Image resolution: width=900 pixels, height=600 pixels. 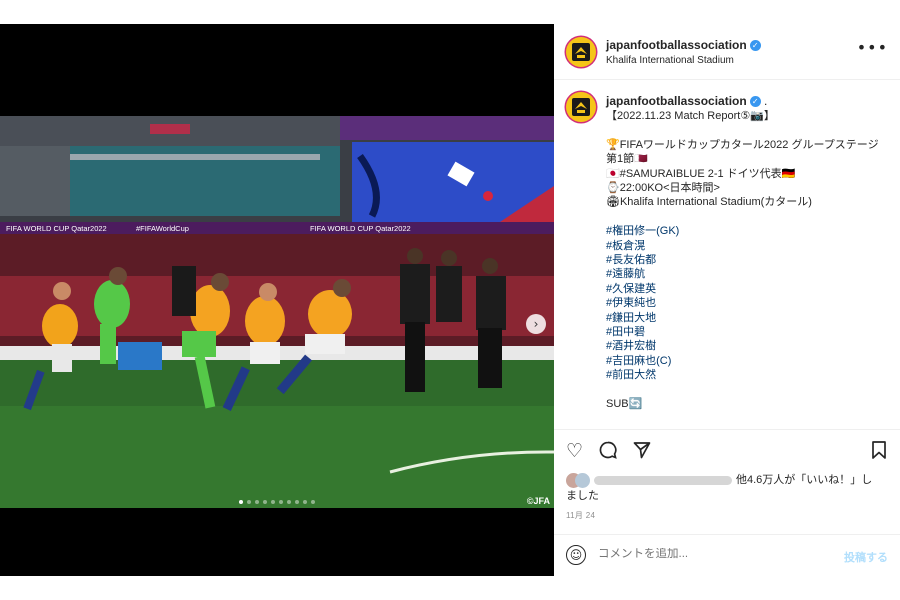 I want to click on likes-text: 他4.6万人が「いいね！」し, so click(x=804, y=480).